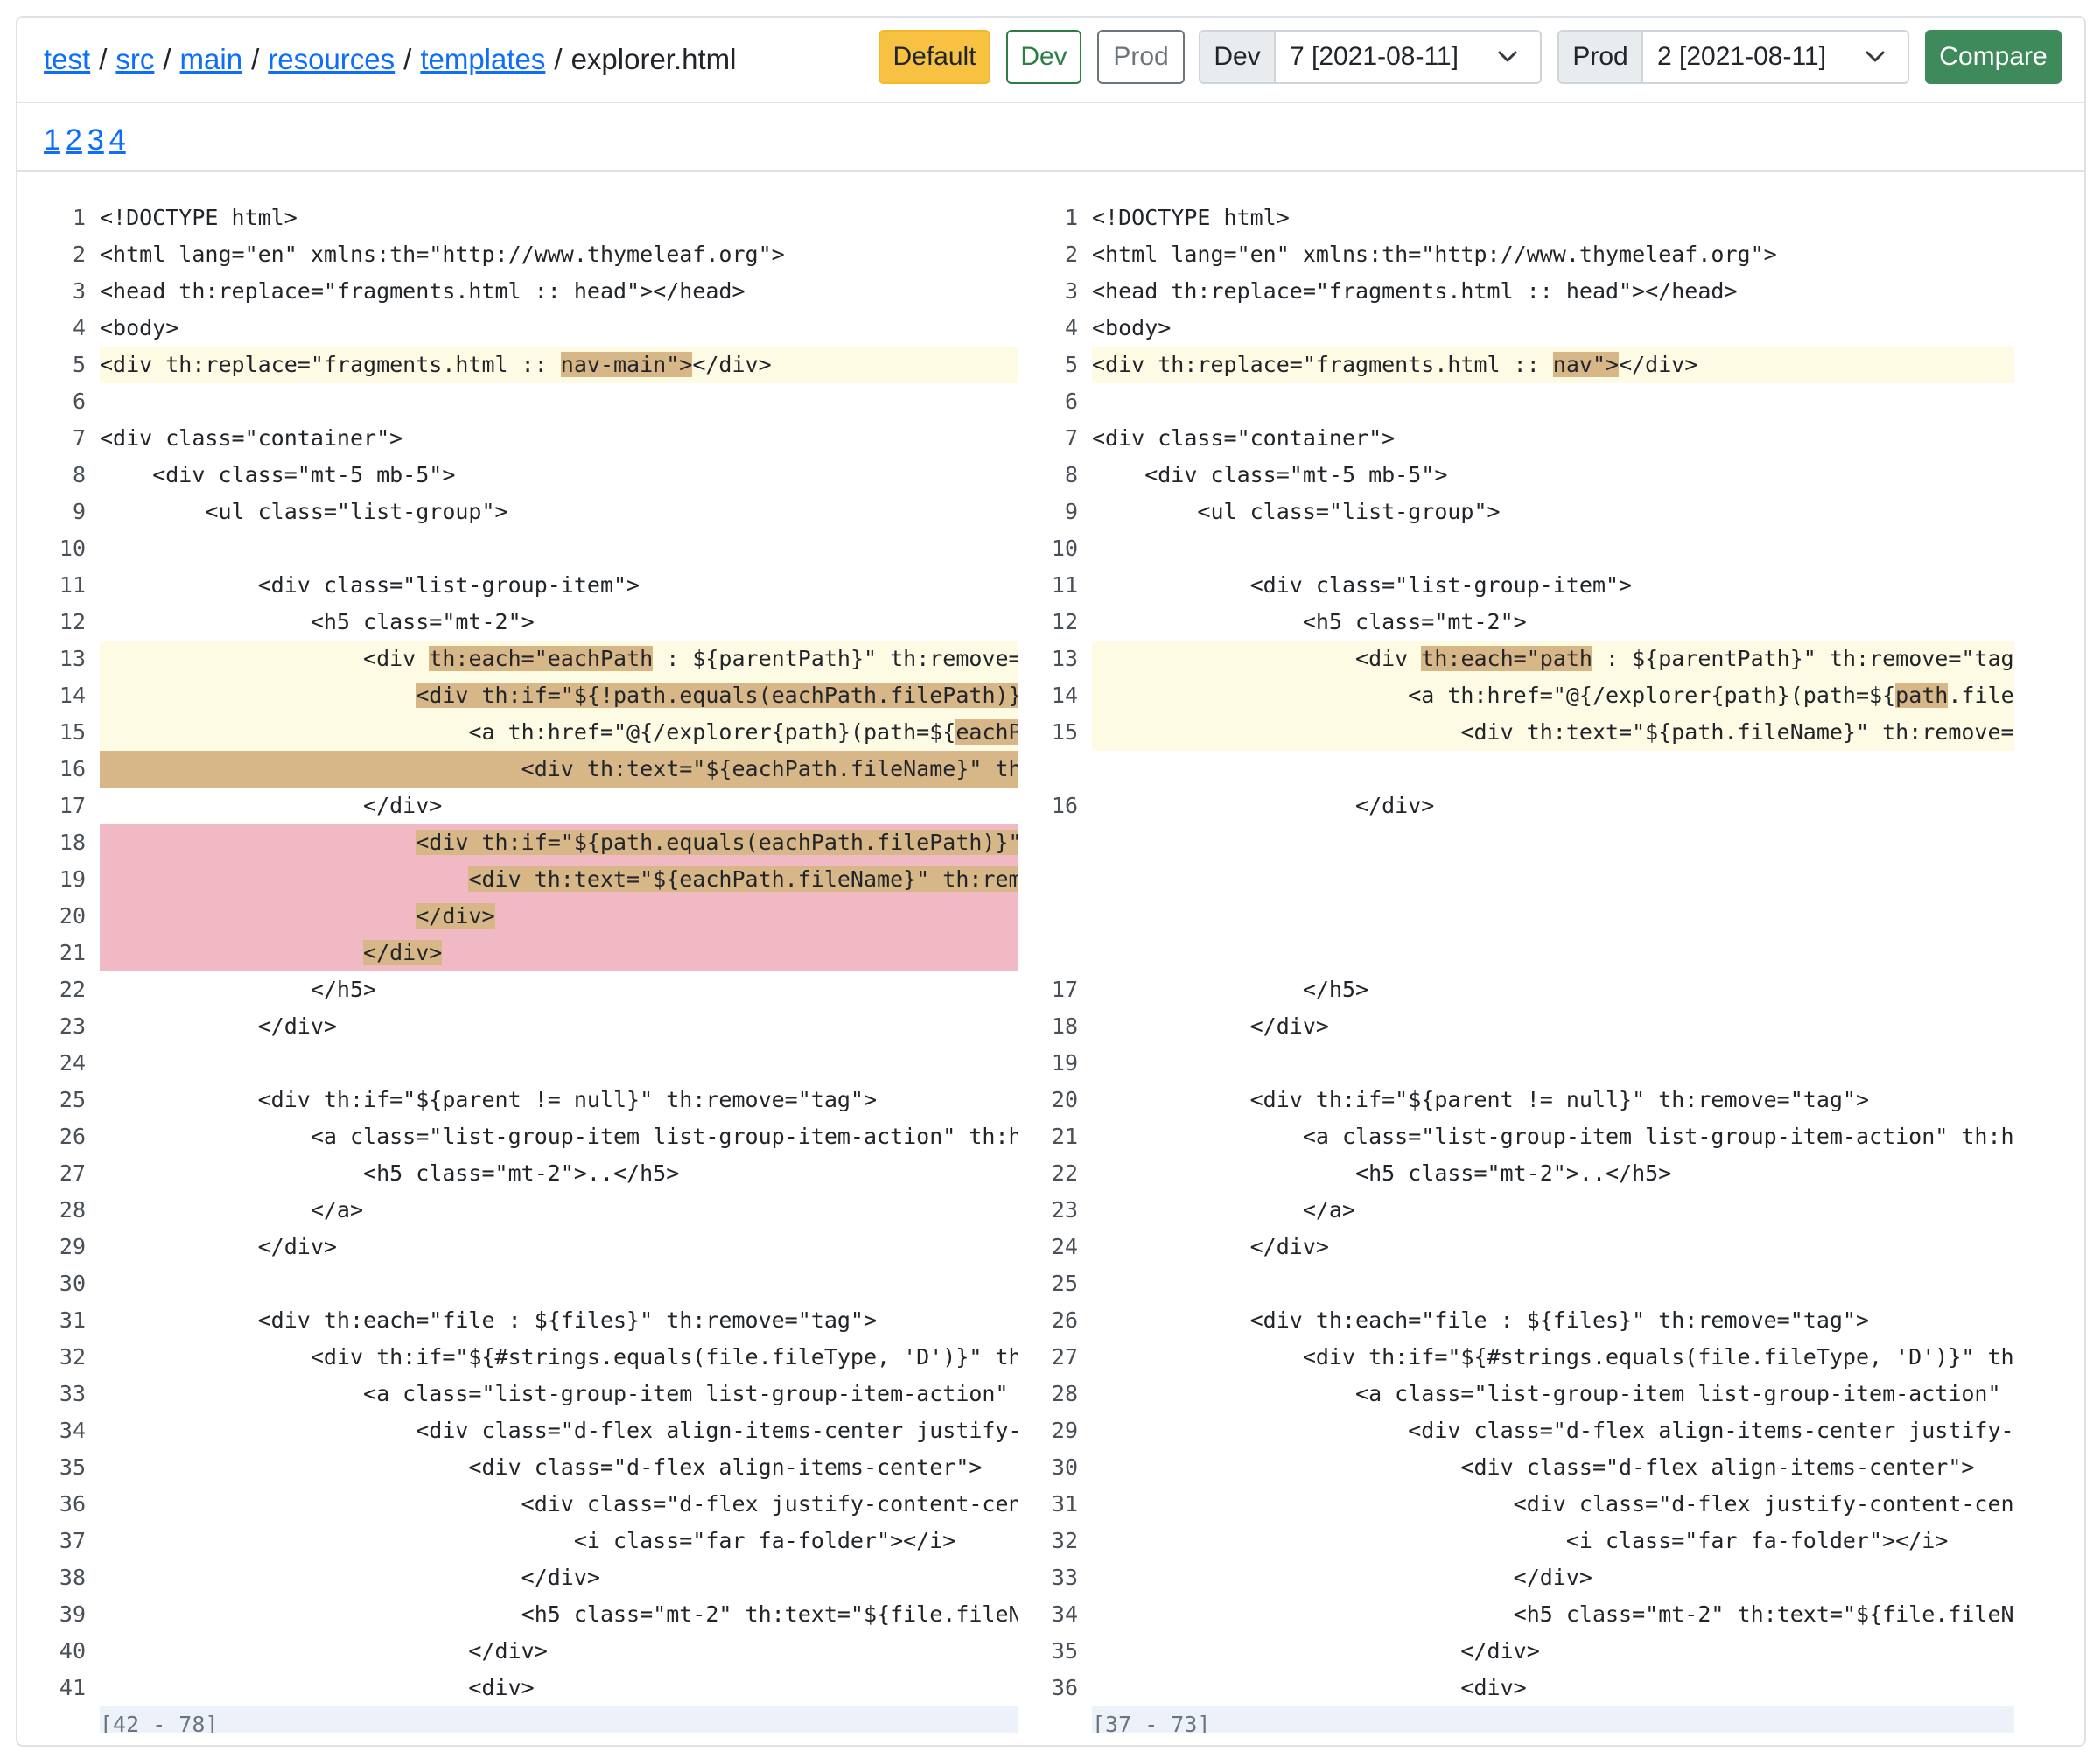 This screenshot has height=1759, width=2100. I want to click on line-number: 18, so click(1064, 1026).